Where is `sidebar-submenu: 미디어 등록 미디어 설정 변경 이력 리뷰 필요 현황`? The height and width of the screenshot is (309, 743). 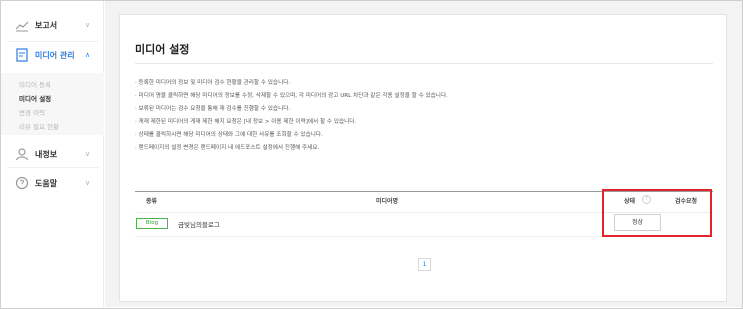 sidebar-submenu: 미디어 등록 미디어 설정 변경 이력 리뷰 필요 현황 is located at coordinates (52, 104).